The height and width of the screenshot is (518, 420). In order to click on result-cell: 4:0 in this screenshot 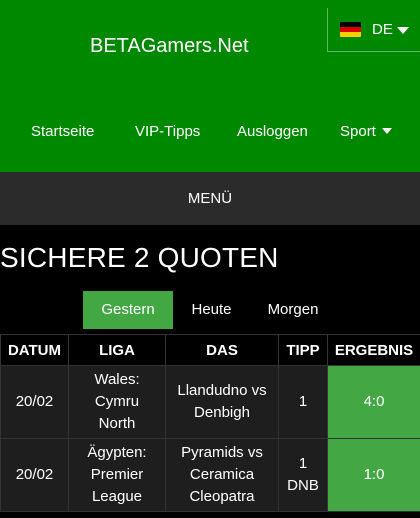, I will do `click(373, 402)`.